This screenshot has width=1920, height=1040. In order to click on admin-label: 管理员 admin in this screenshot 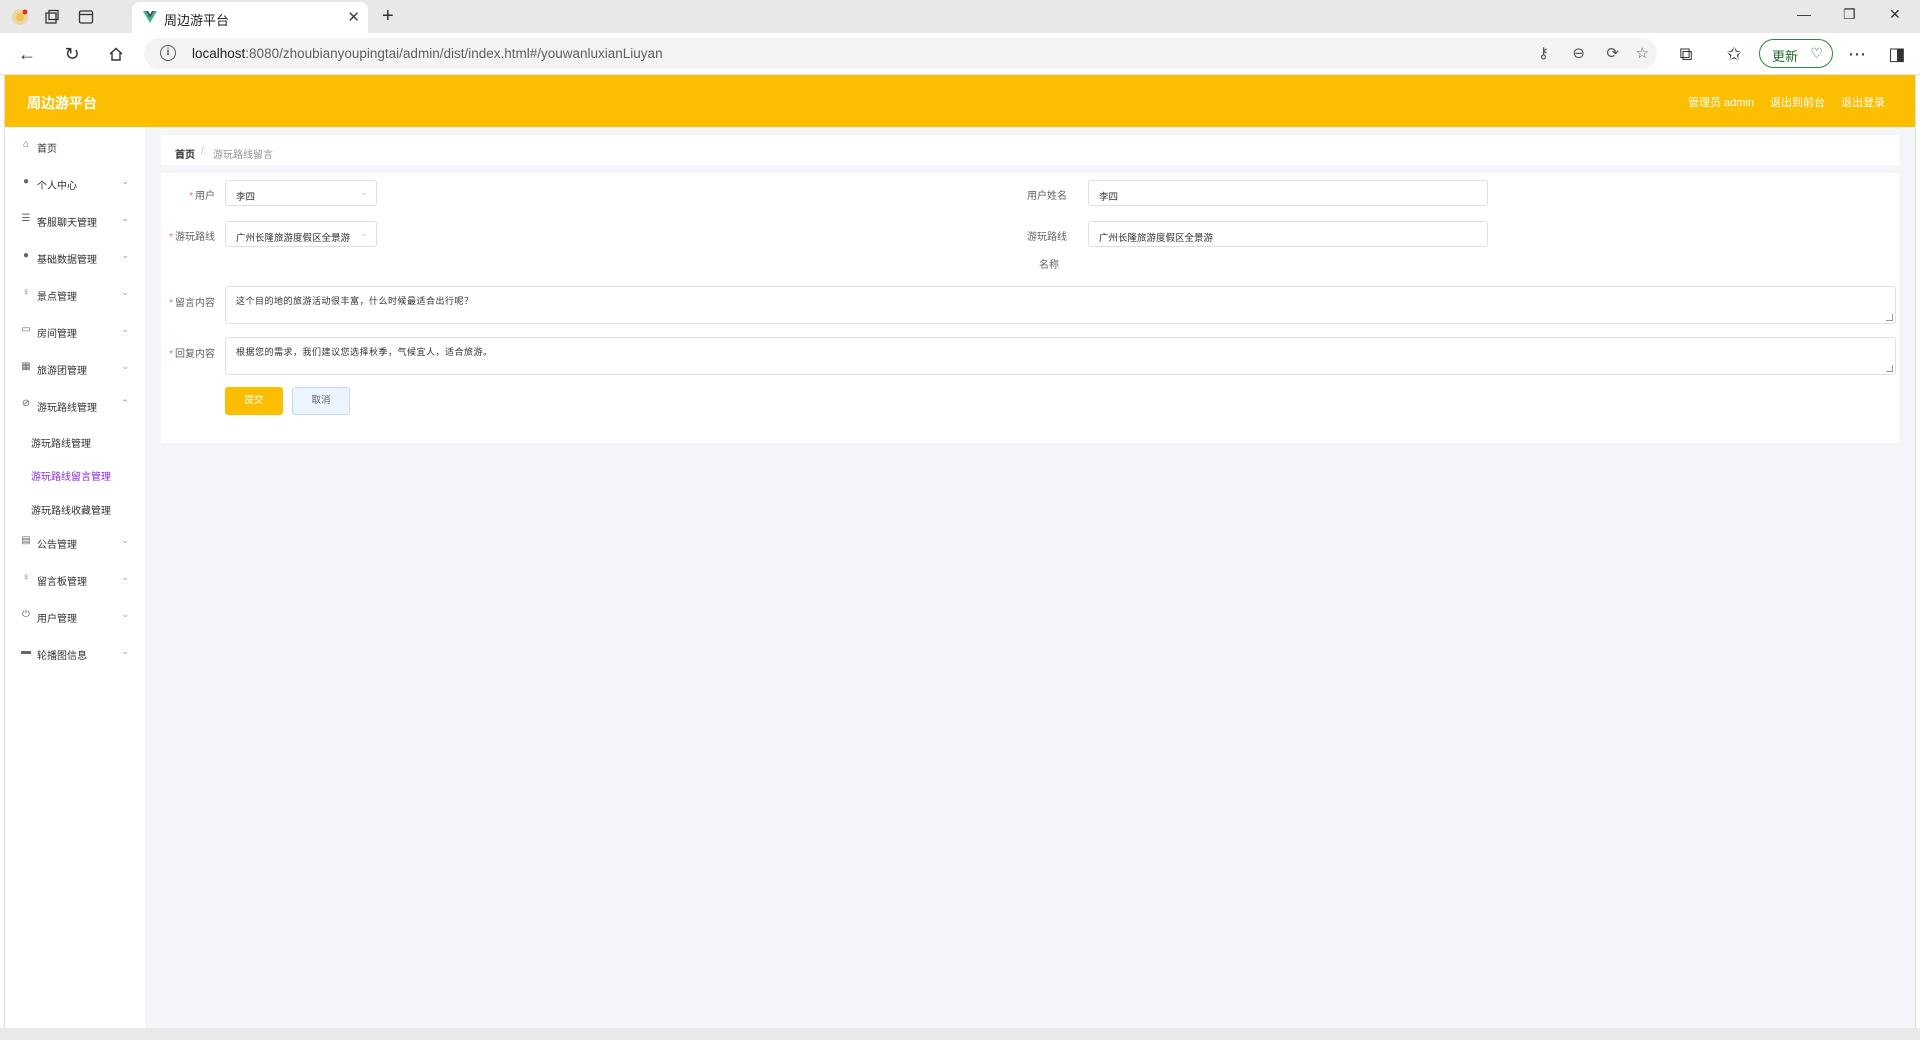, I will do `click(1720, 103)`.